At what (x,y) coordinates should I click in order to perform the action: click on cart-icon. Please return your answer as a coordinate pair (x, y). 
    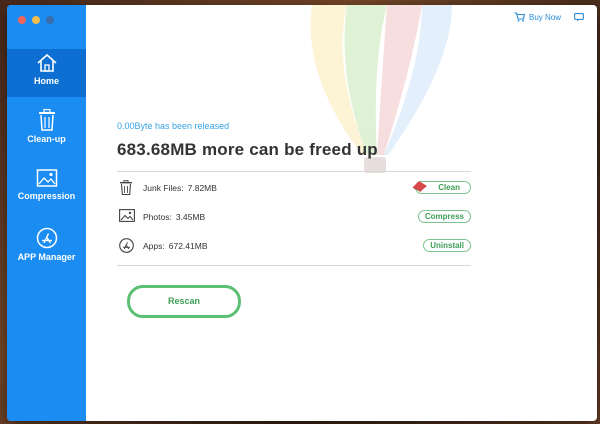
    Looking at the image, I should click on (519, 17).